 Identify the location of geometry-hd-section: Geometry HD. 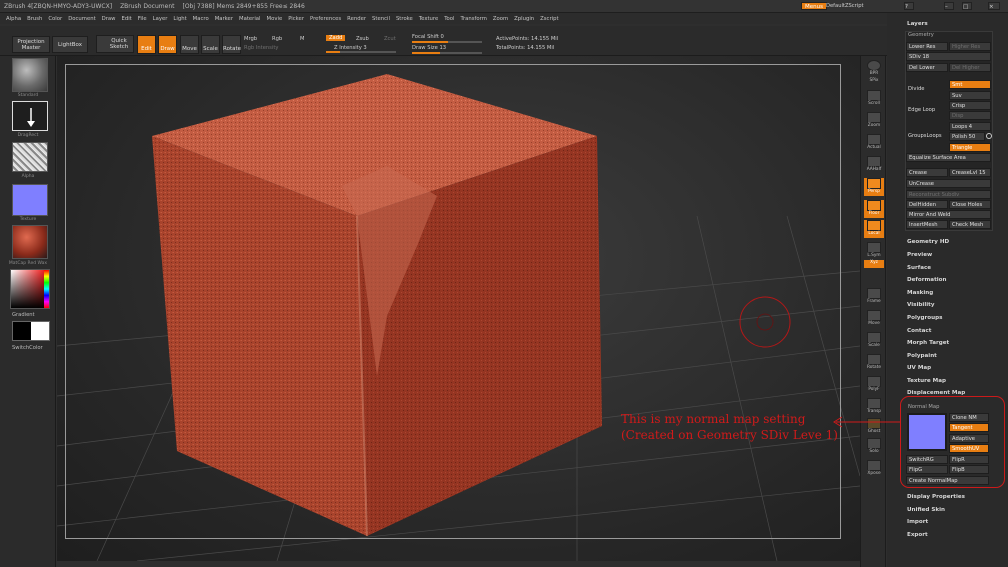
(928, 242).